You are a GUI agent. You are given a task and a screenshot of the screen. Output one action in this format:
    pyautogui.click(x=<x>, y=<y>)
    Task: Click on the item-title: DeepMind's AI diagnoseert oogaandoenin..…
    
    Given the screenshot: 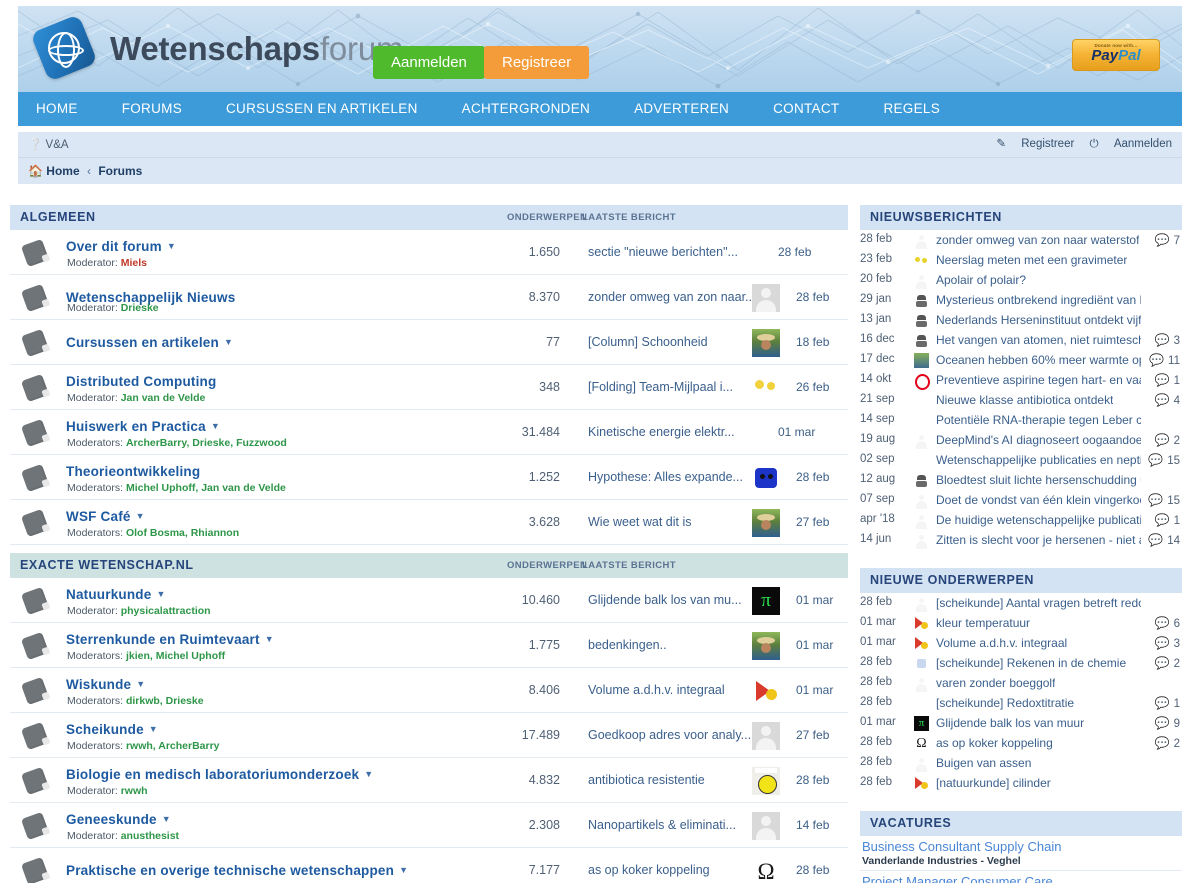 What is the action you would take?
    pyautogui.click(x=1038, y=440)
    